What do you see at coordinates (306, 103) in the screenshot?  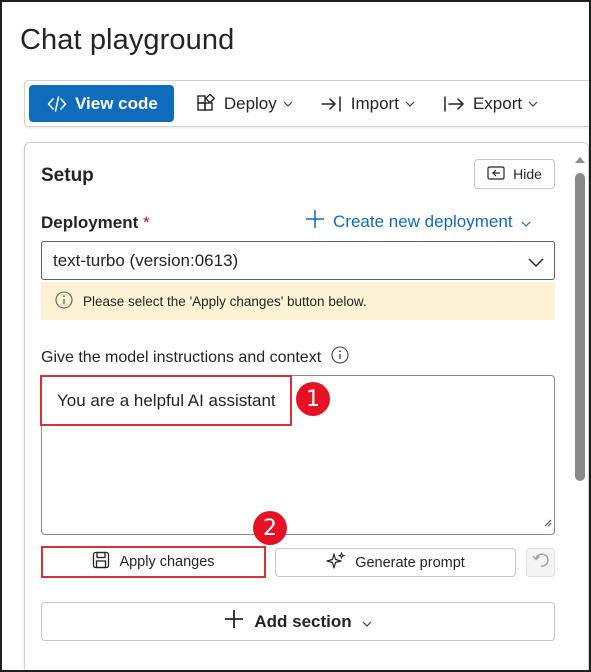 I see `toolbar: View code Deploy Import Export` at bounding box center [306, 103].